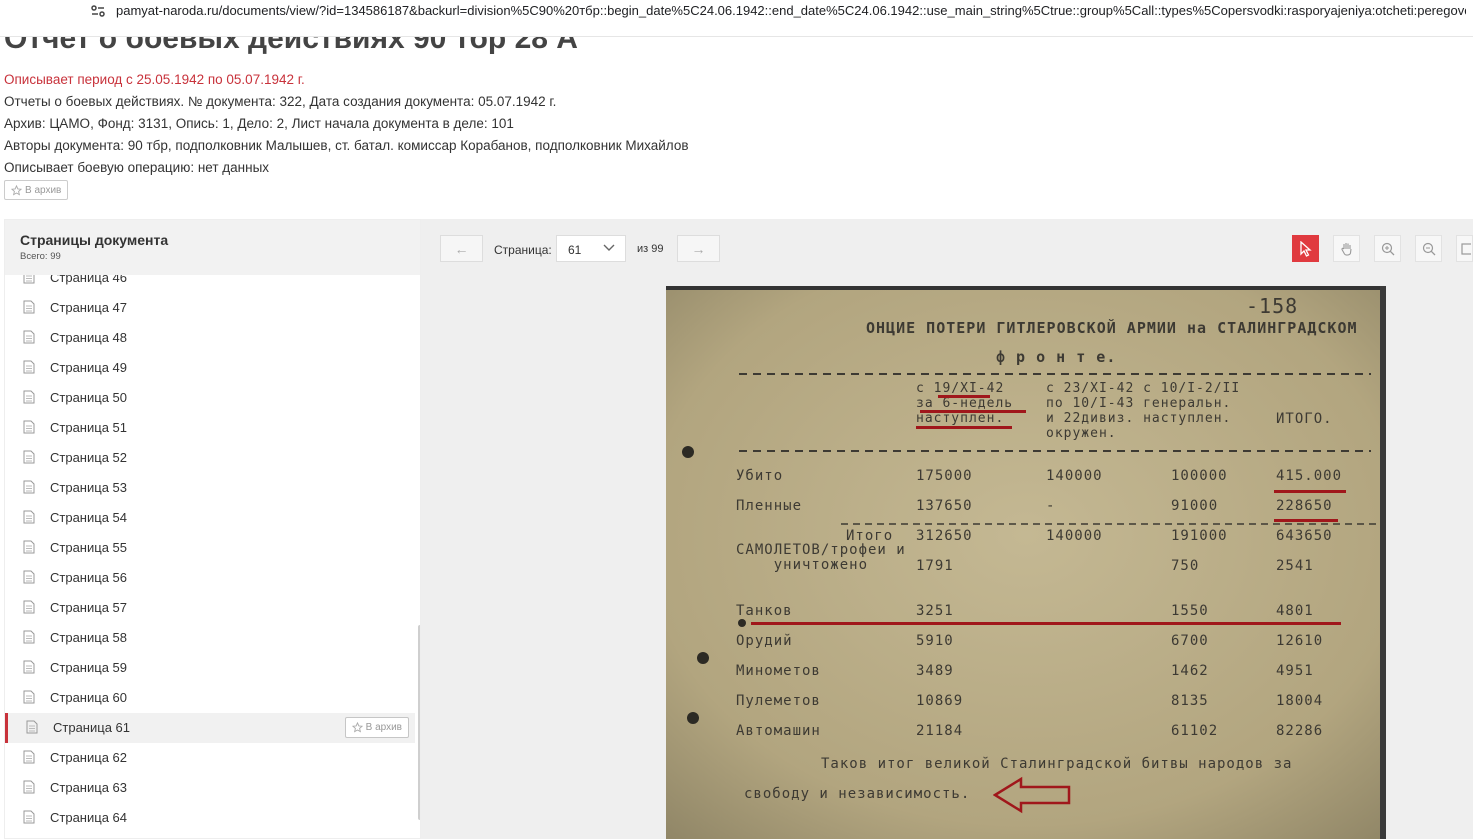  What do you see at coordinates (210, 398) in the screenshot?
I see `page-list-item: Страница 50` at bounding box center [210, 398].